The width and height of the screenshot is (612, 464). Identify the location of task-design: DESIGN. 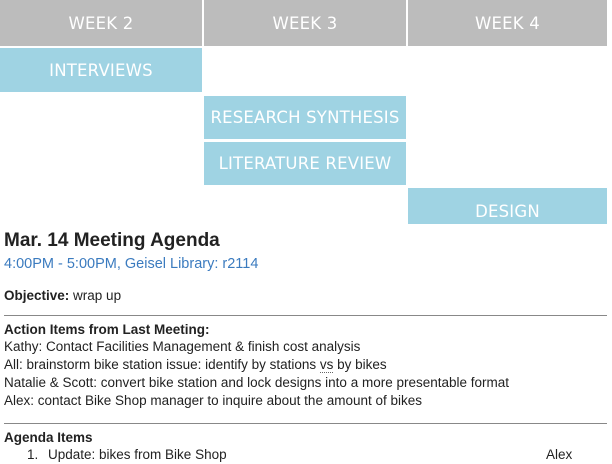
(507, 206).